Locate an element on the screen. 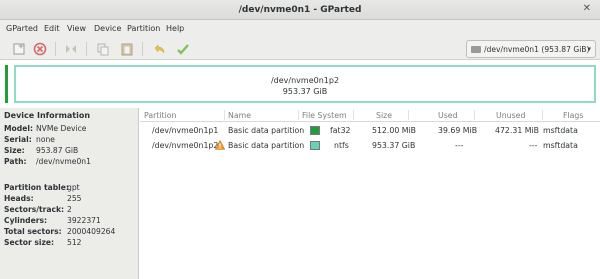  info-value: gpt is located at coordinates (73, 187).